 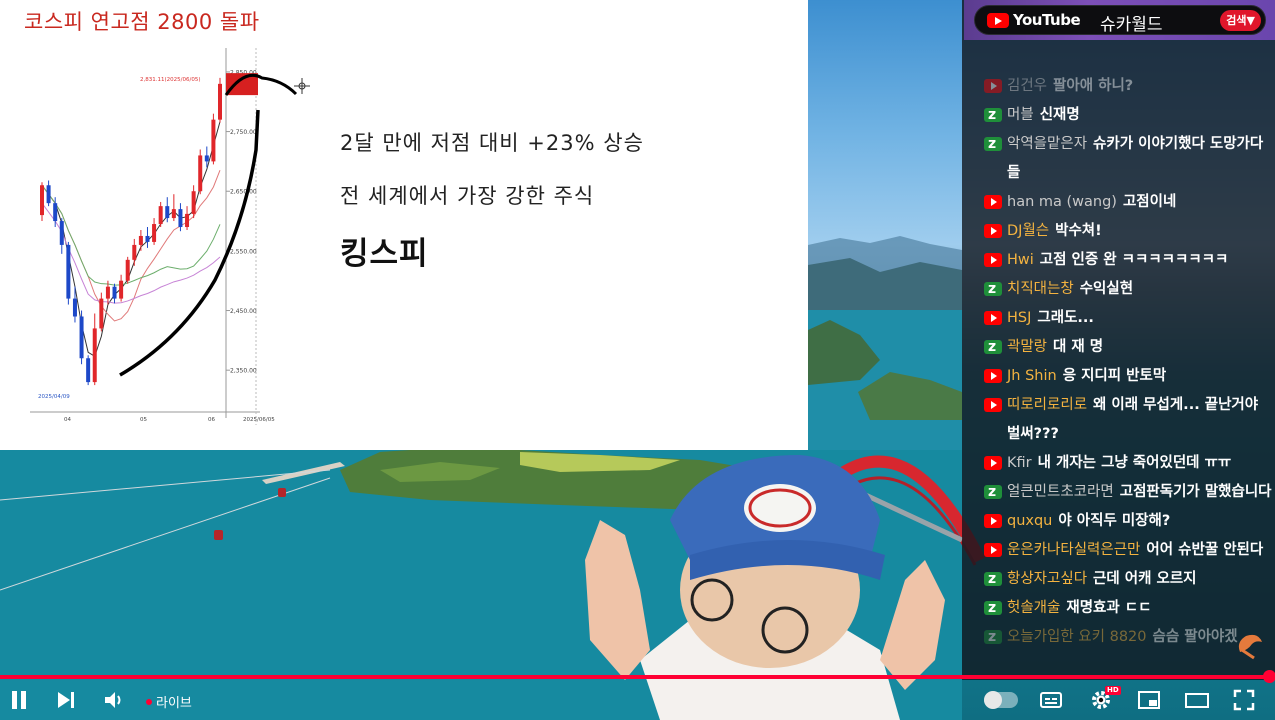 I want to click on progress-bar, so click(x=637, y=676).